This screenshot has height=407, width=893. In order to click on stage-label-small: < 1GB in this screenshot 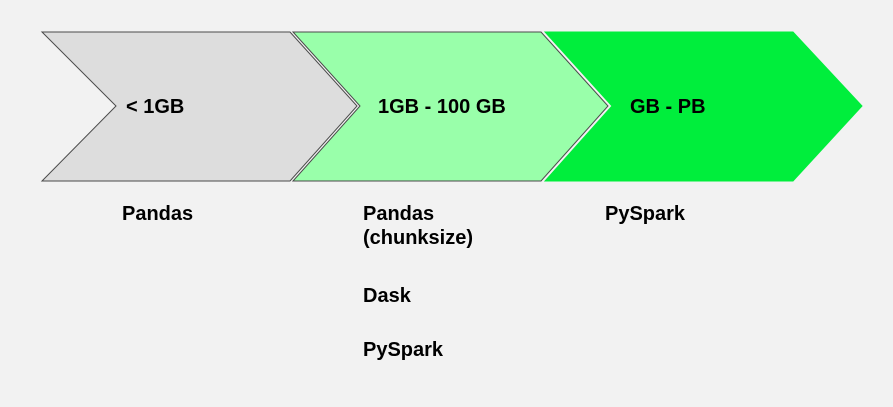, I will do `click(155, 107)`.